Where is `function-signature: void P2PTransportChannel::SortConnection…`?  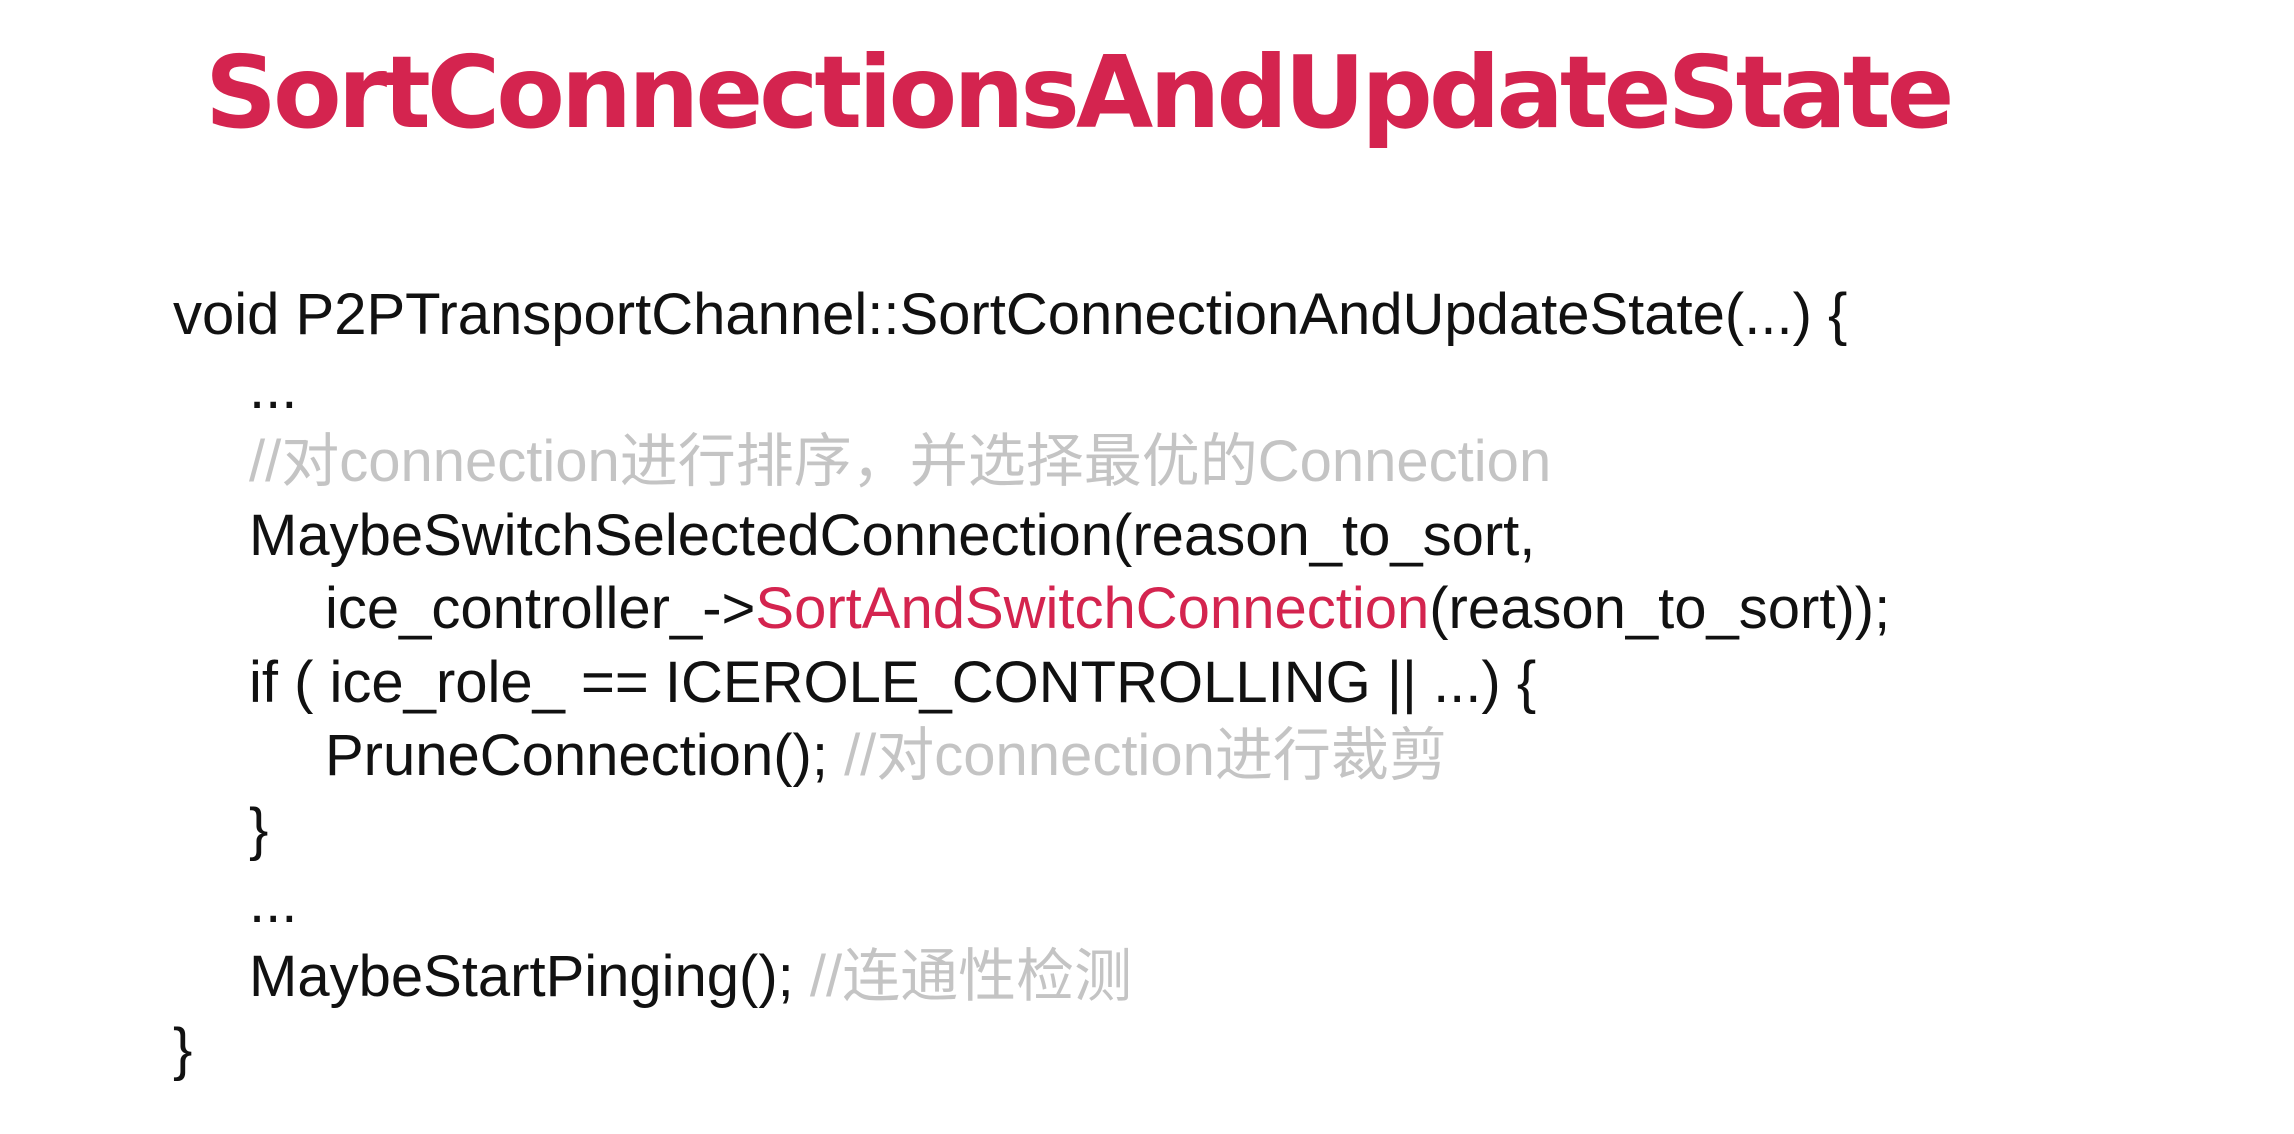
function-signature: void P2PTransportChannel::SortConnection… is located at coordinates (1010, 314).